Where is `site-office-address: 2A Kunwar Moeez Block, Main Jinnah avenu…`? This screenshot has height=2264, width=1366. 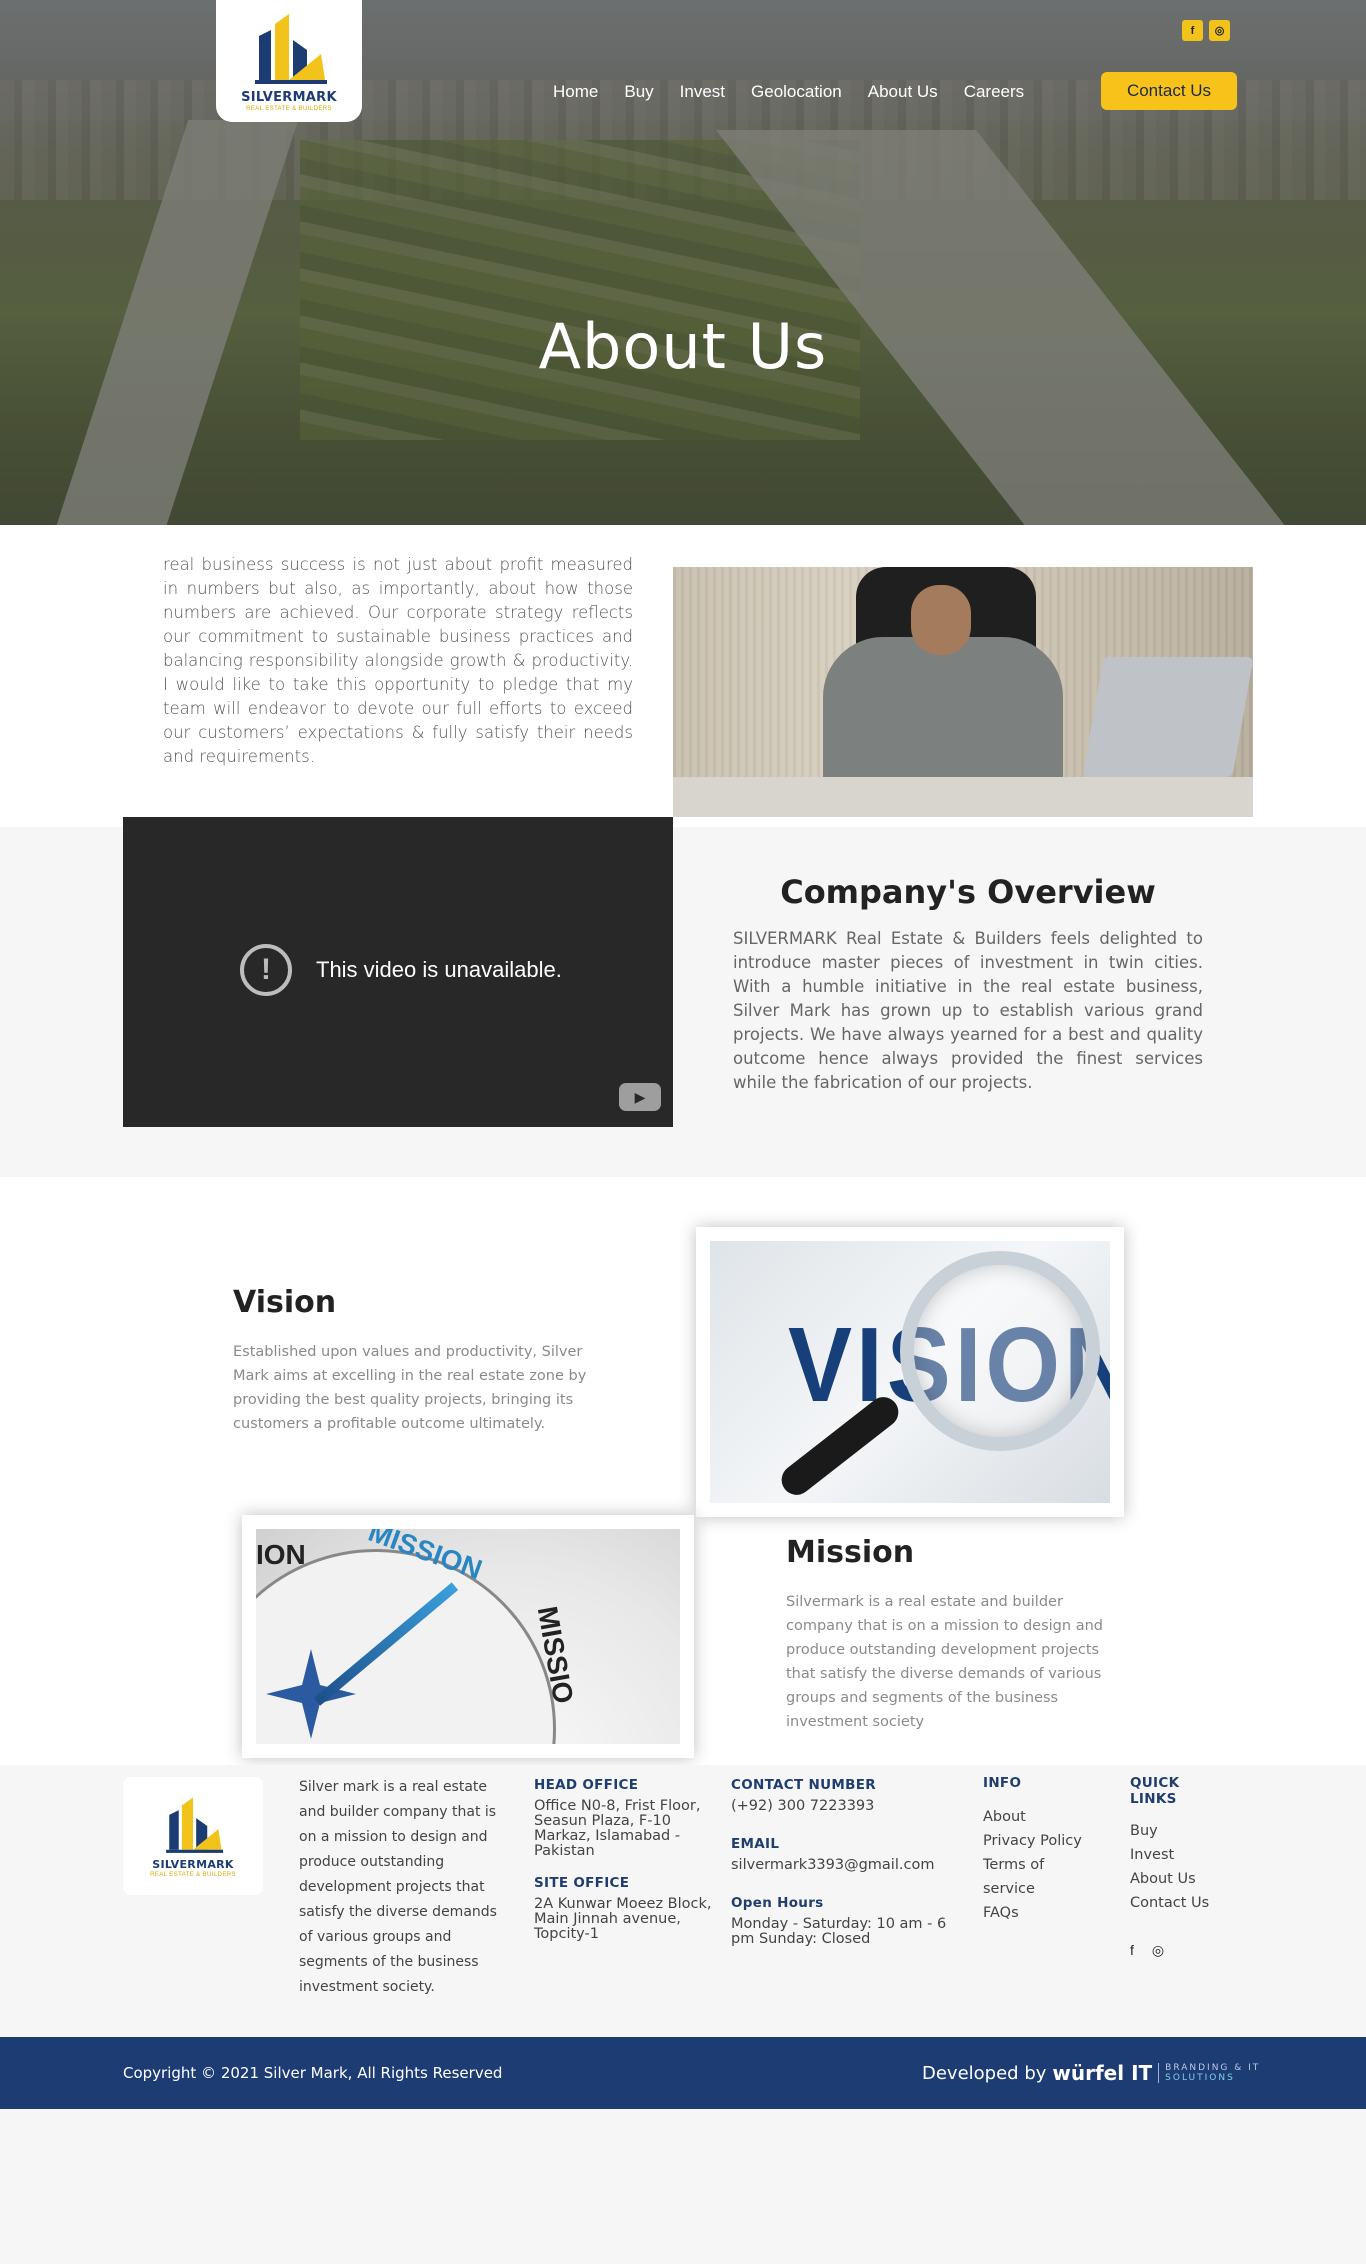
site-office-address: 2A Kunwar Moeez Block, Main Jinnah avenu… is located at coordinates (623, 1919).